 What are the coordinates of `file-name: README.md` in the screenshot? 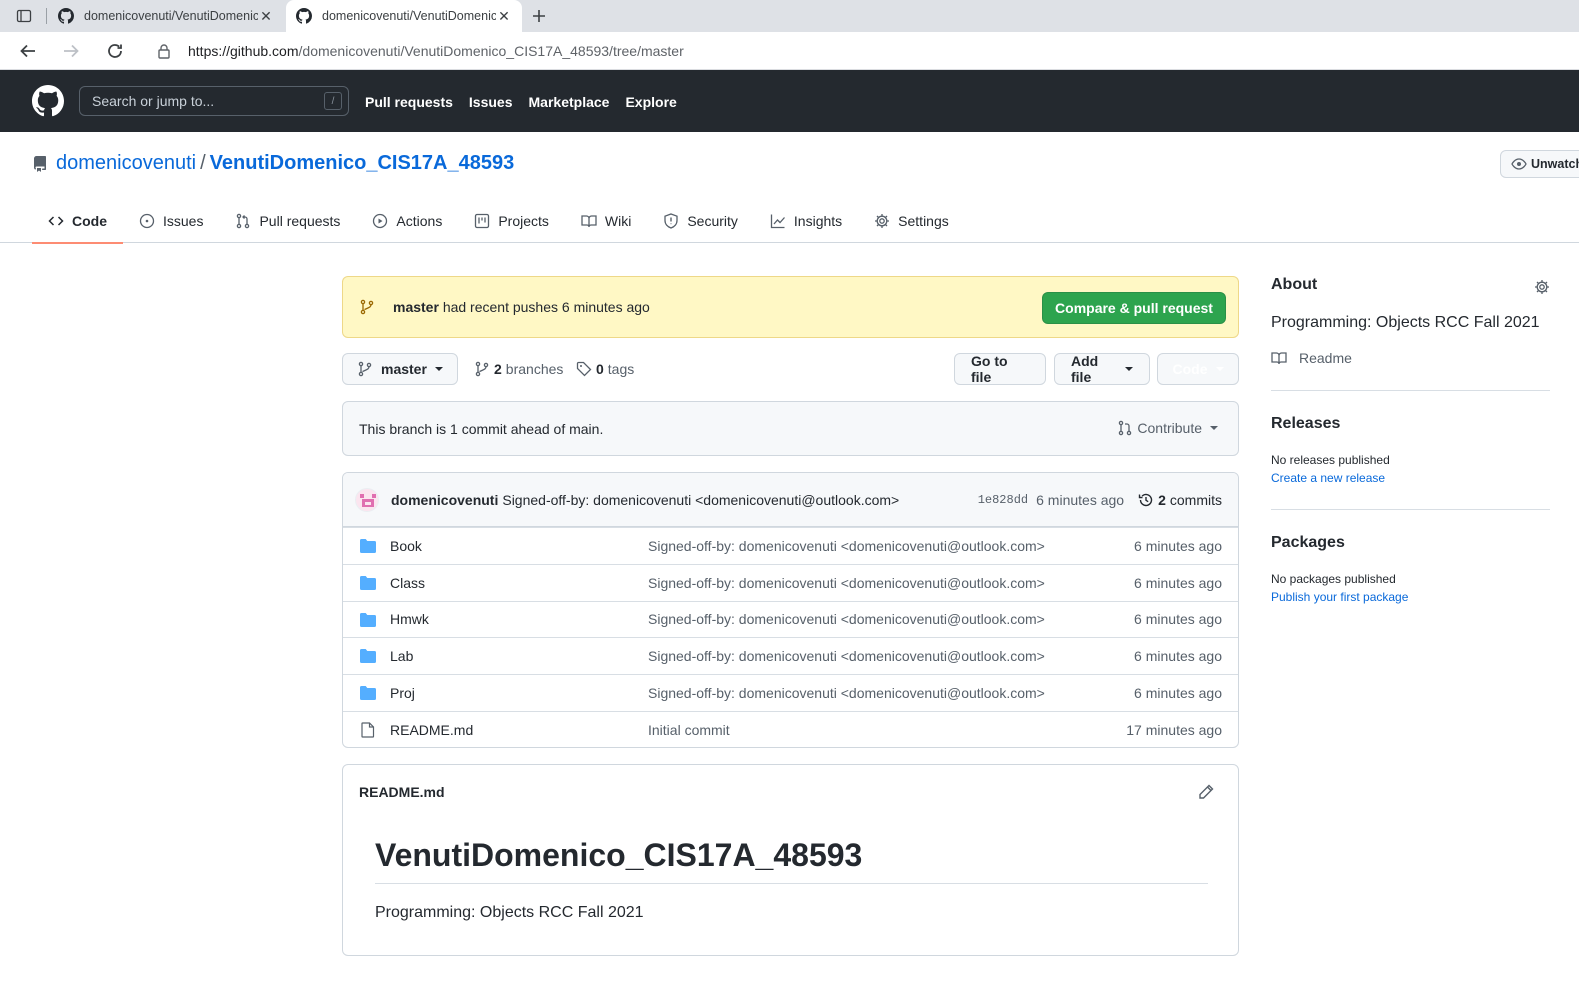 It's located at (431, 730).